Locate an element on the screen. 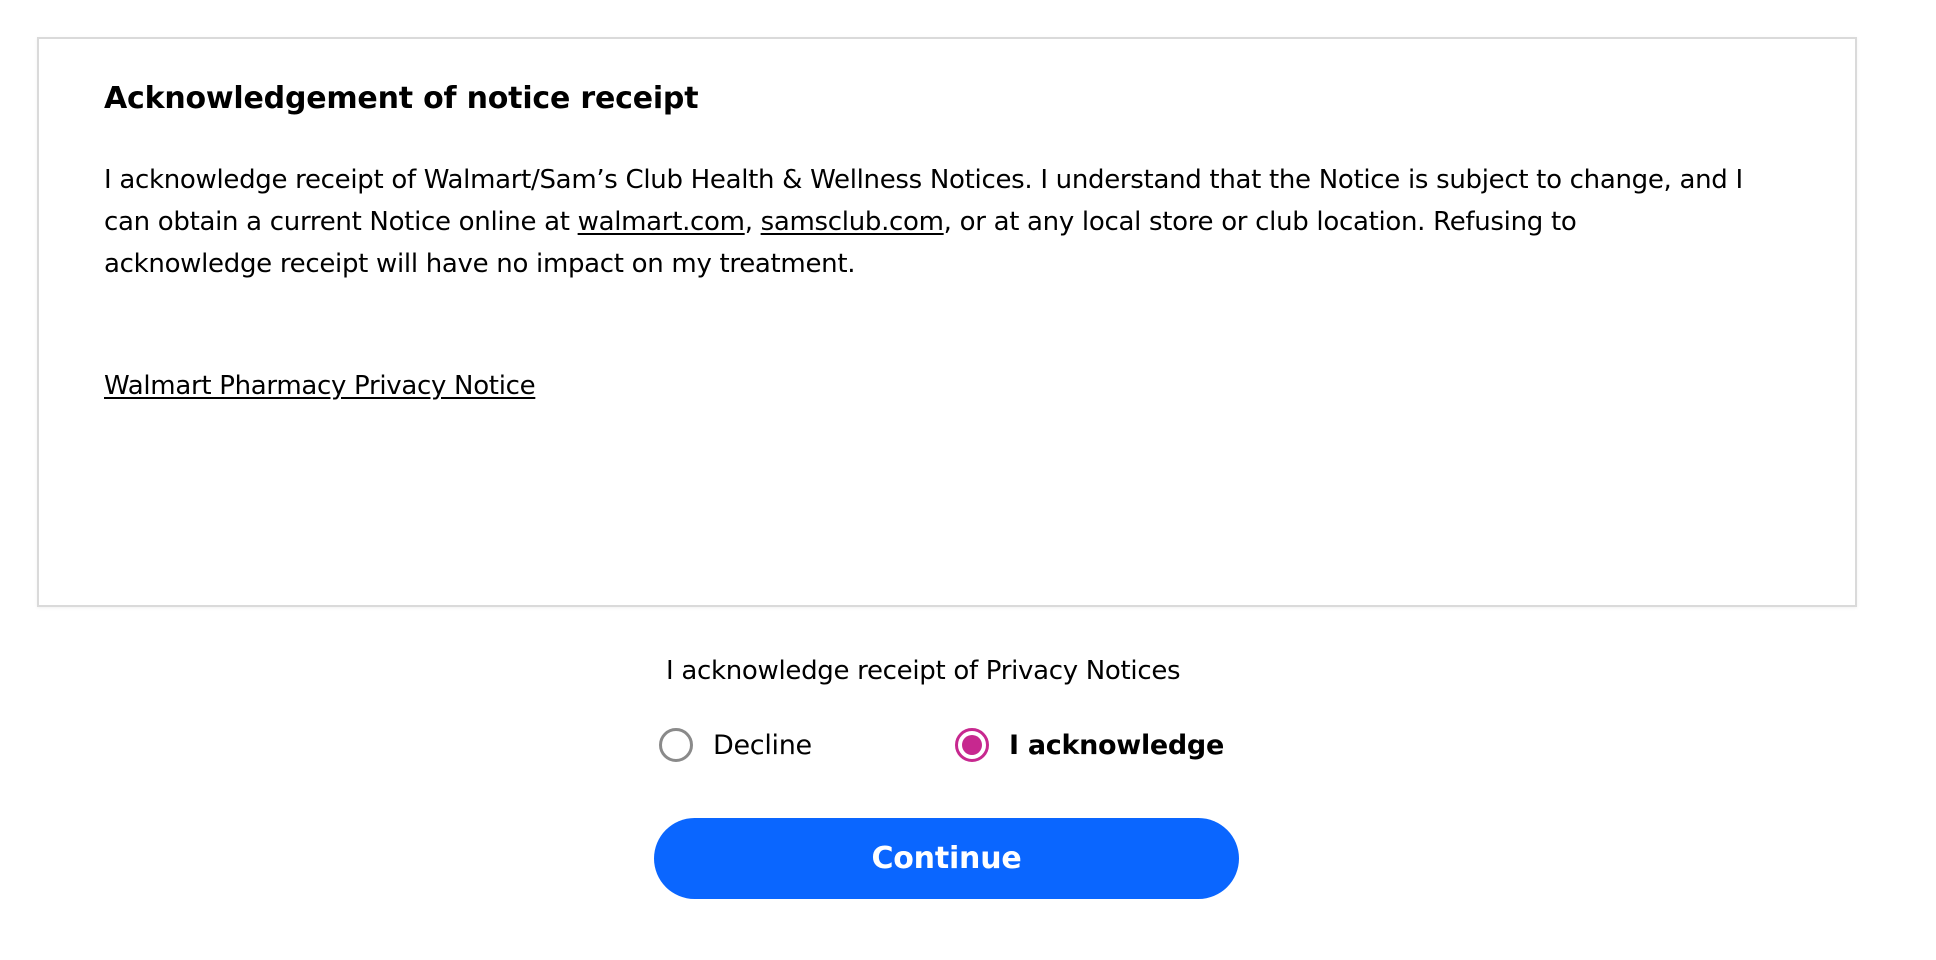 The width and height of the screenshot is (1936, 960). acknowledge-radio-option: I acknowledge is located at coordinates (1089, 745).